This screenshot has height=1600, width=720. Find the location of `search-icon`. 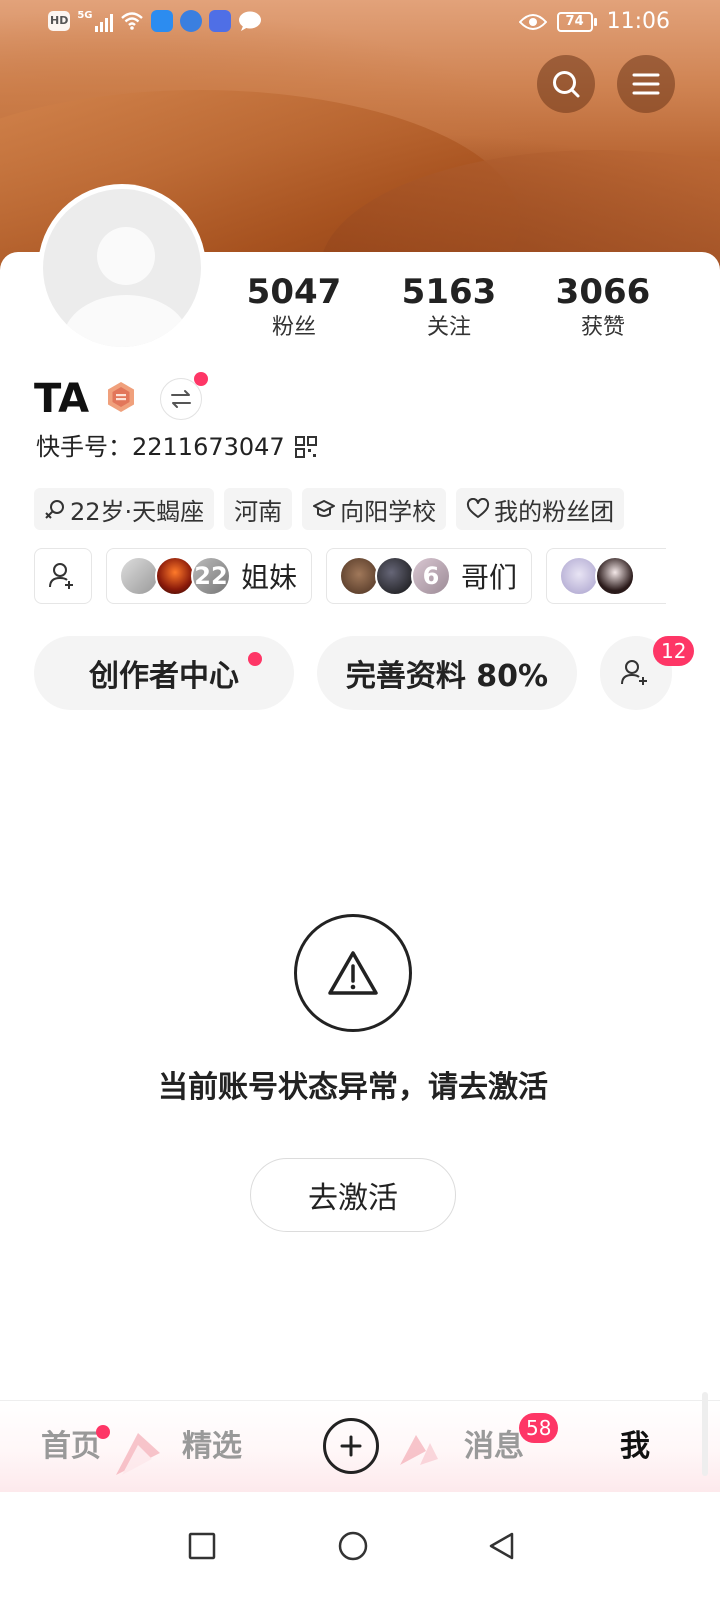

search-icon is located at coordinates (566, 84).